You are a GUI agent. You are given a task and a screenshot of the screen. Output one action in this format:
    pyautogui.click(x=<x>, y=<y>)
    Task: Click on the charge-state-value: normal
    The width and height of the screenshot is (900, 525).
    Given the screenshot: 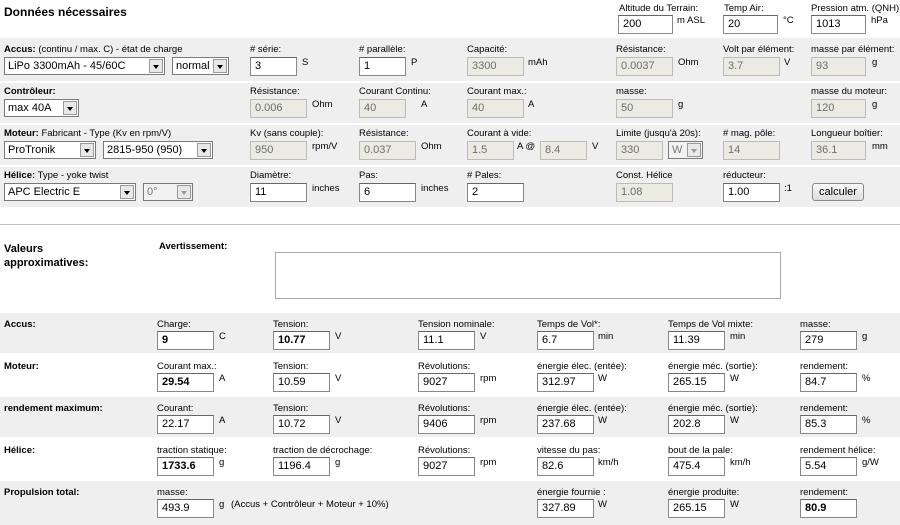 What is the action you would take?
    pyautogui.click(x=193, y=66)
    